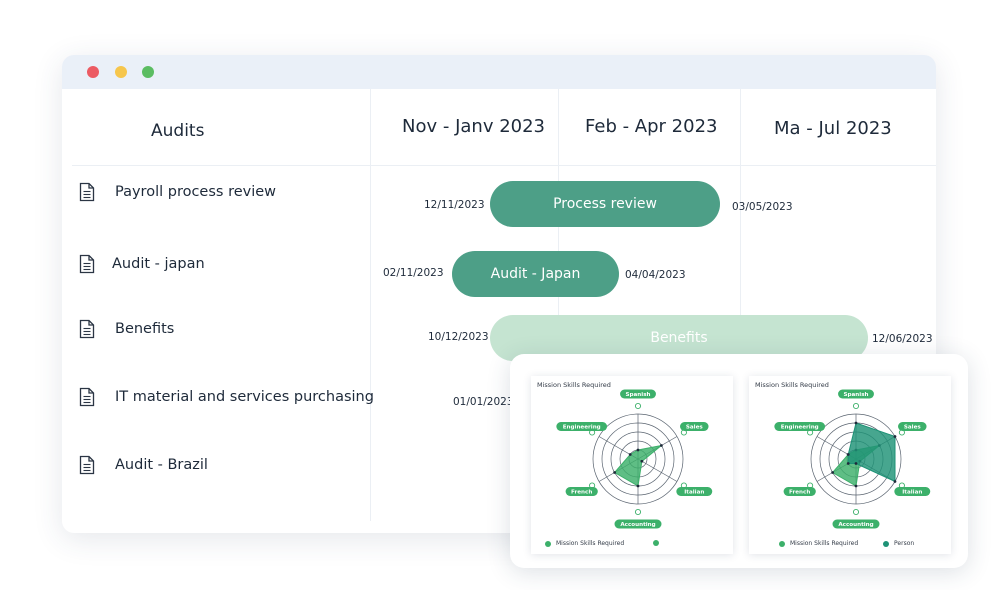 The image size is (1000, 590). I want to click on gantt-bar-audit-japan: Audit - Japan, so click(535, 274).